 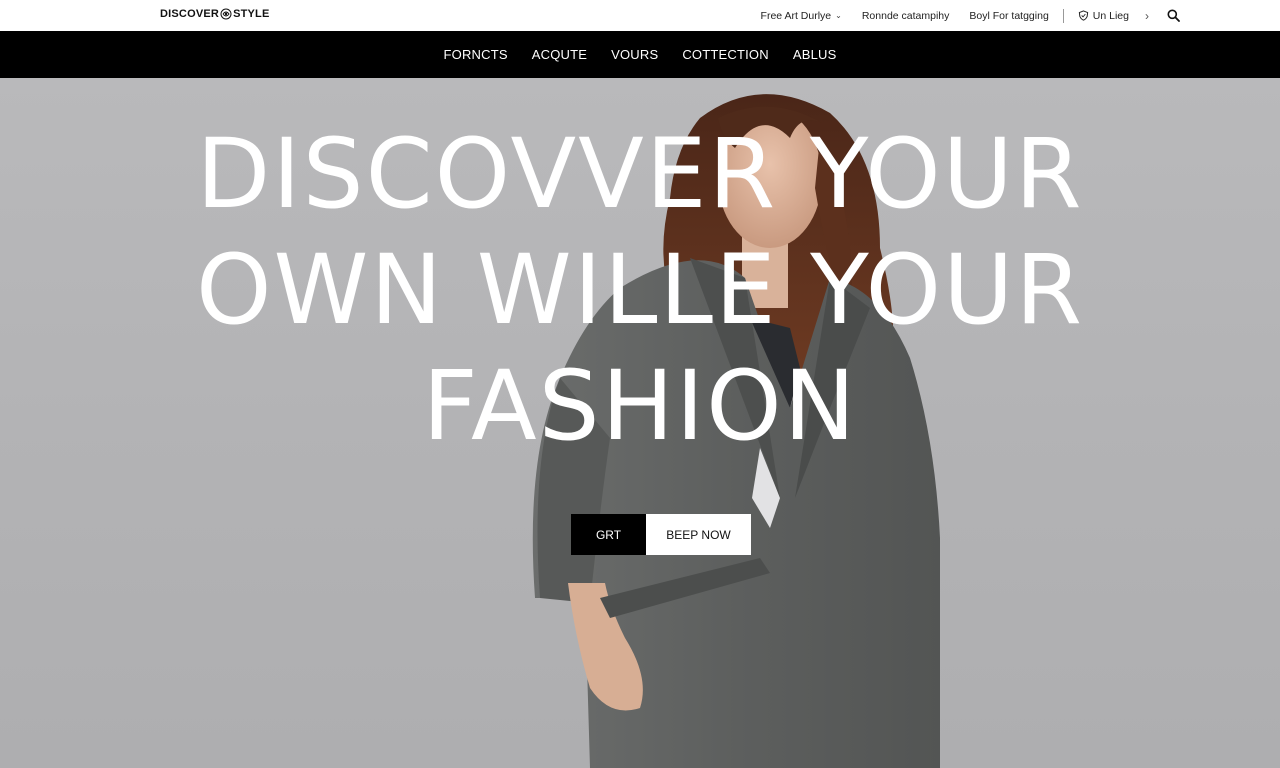 I want to click on logo-text-left: DISCOVER, so click(x=190, y=14).